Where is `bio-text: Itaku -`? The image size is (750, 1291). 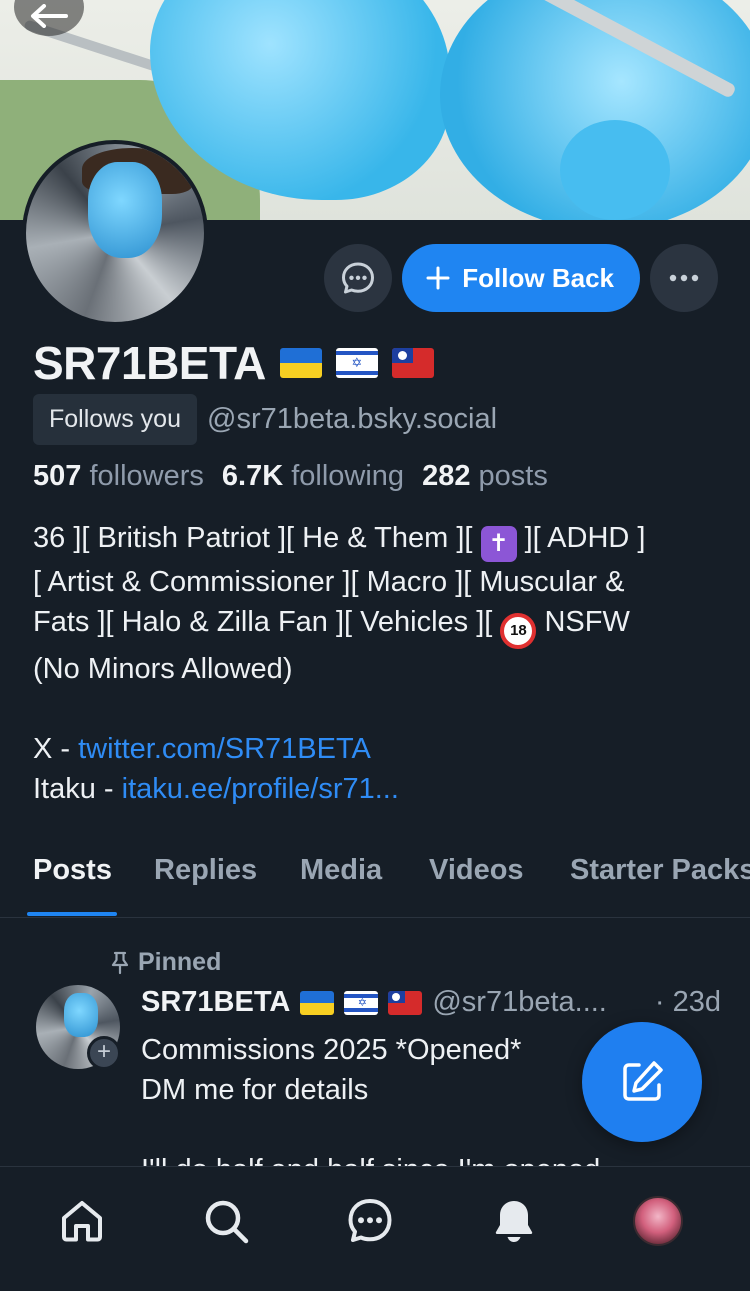 bio-text: Itaku - is located at coordinates (77, 789).